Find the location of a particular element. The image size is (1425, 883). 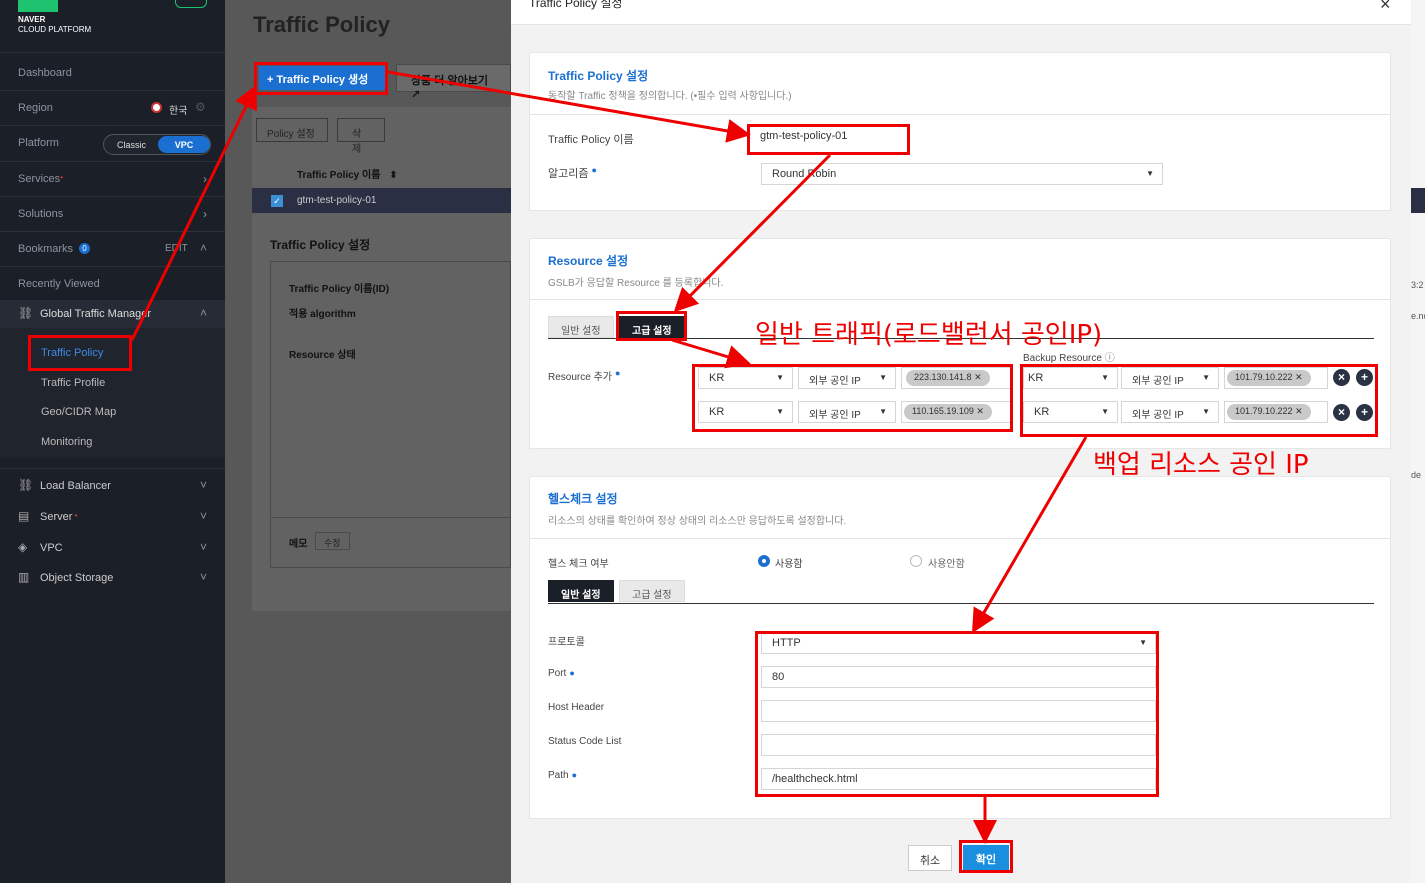

sidebar-services: Services• is located at coordinates (40, 179).